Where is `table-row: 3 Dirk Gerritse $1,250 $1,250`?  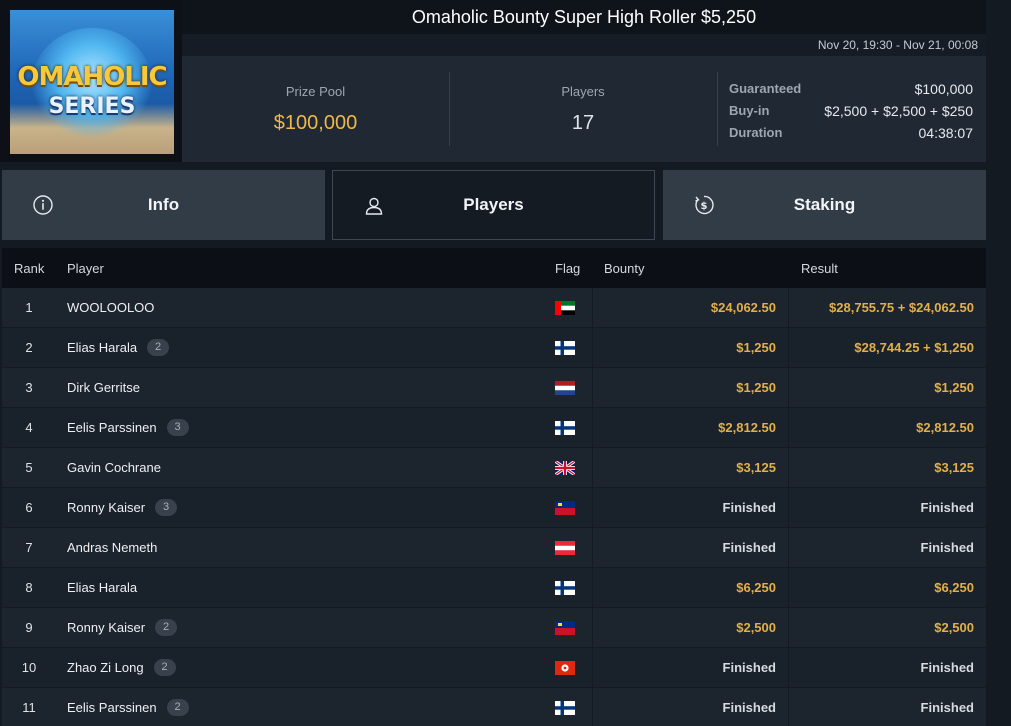
table-row: 3 Dirk Gerritse $1,250 $1,250 is located at coordinates (494, 387).